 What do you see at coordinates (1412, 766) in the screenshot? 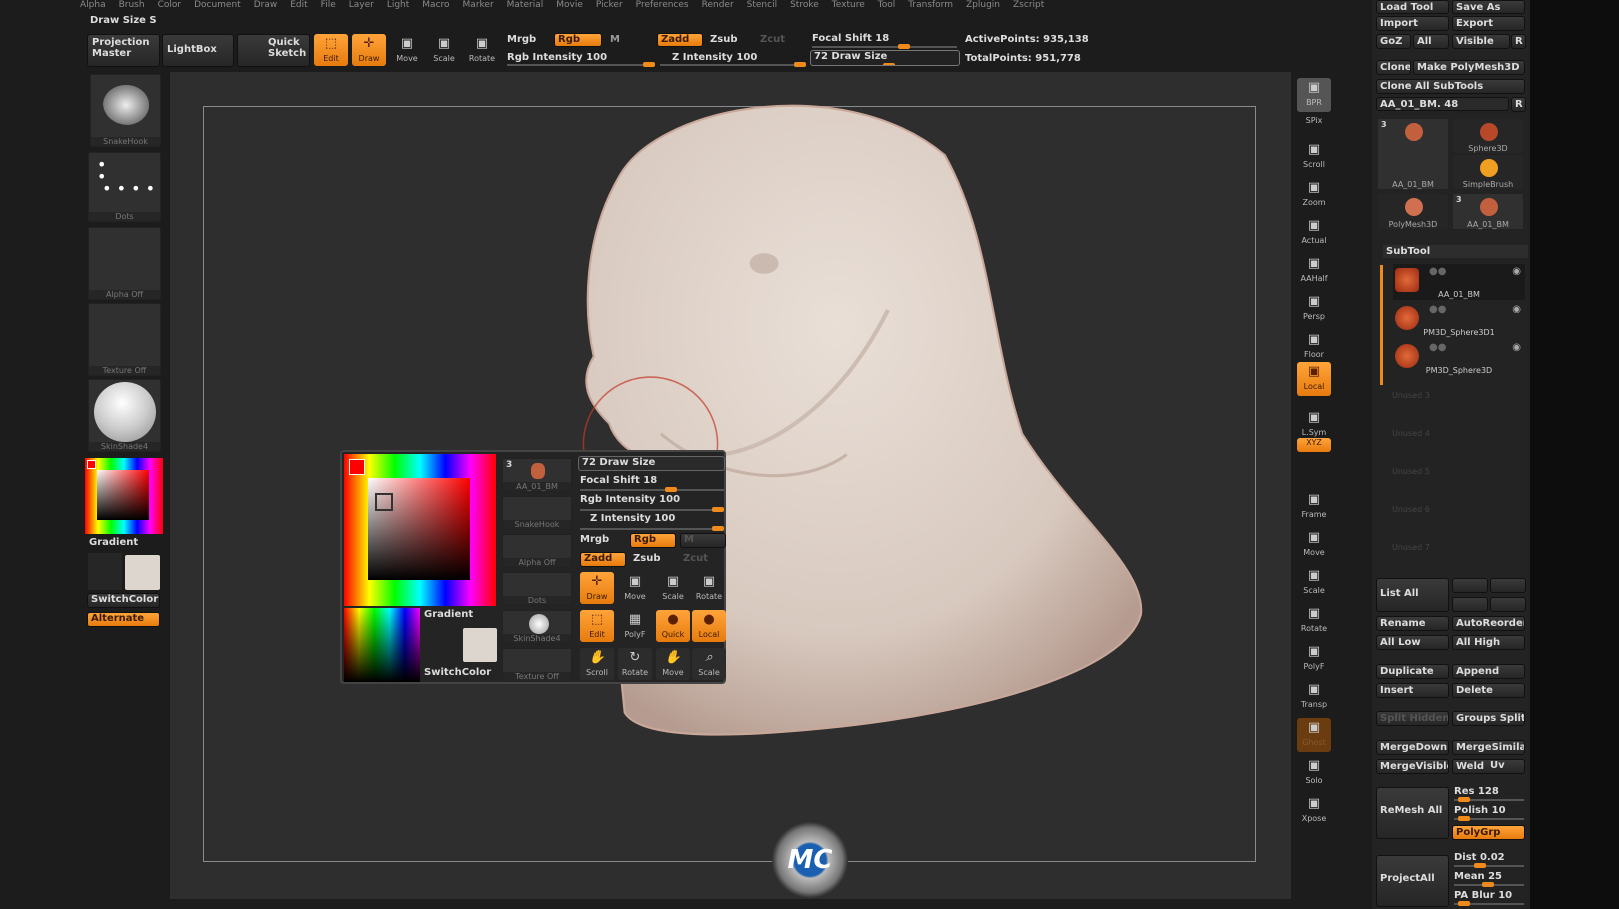
I see `mergevisible-button: MergeVisible` at bounding box center [1412, 766].